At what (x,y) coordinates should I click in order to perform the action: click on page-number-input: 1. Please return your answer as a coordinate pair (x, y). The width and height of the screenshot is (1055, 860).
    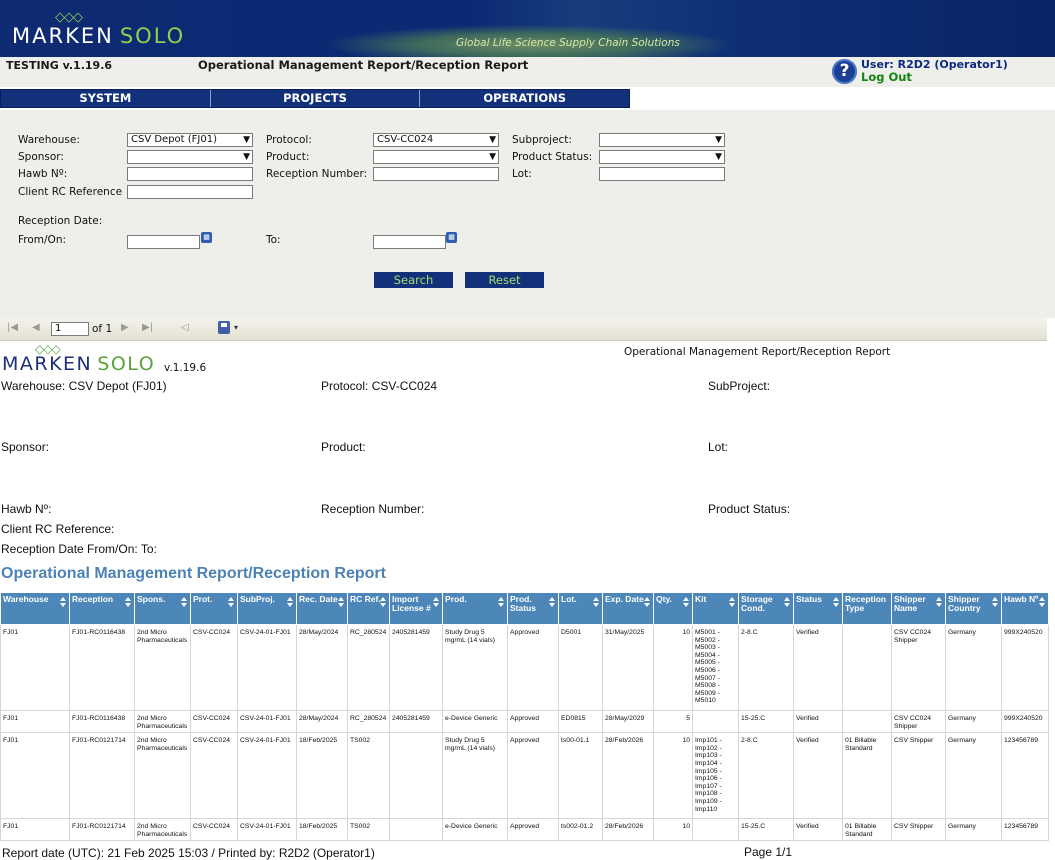
    Looking at the image, I should click on (70, 329).